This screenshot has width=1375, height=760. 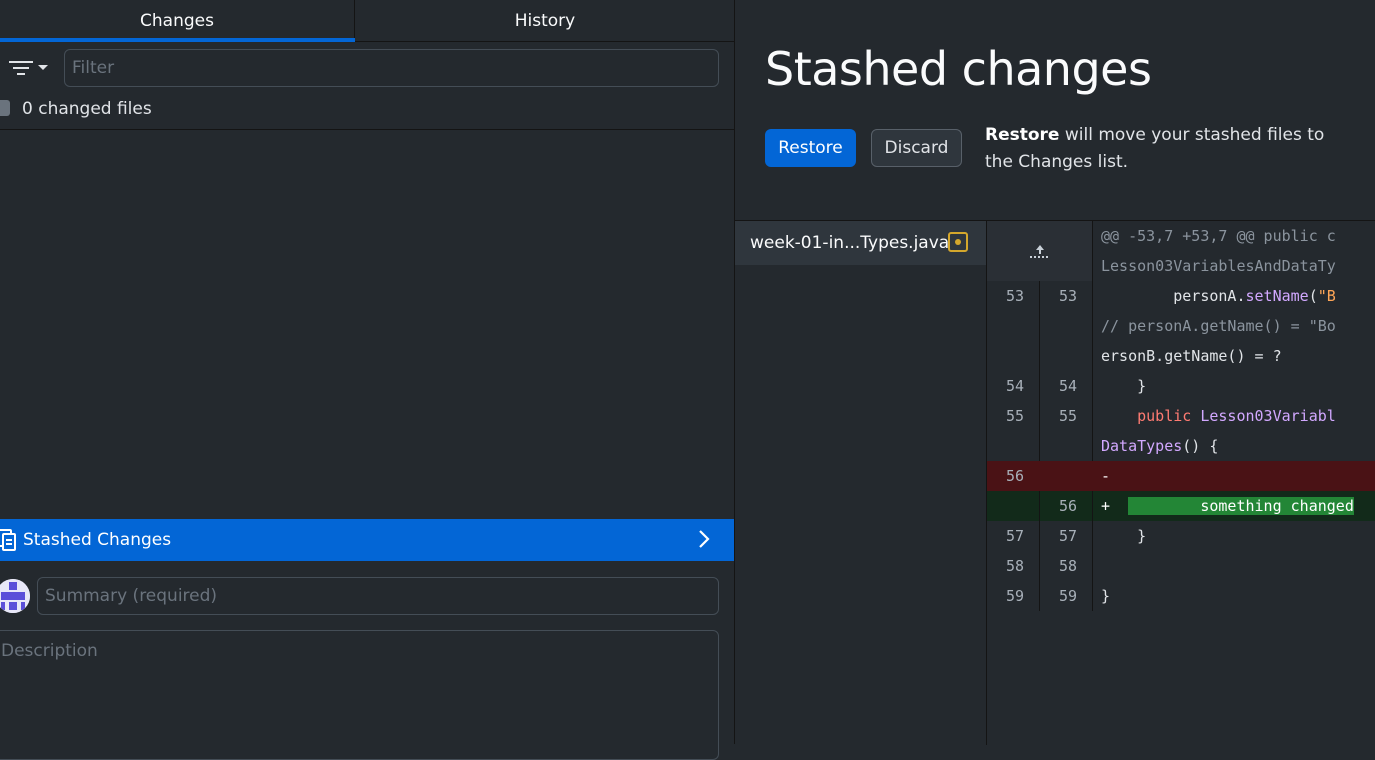 What do you see at coordinates (21, 68) in the screenshot?
I see `filter-icon` at bounding box center [21, 68].